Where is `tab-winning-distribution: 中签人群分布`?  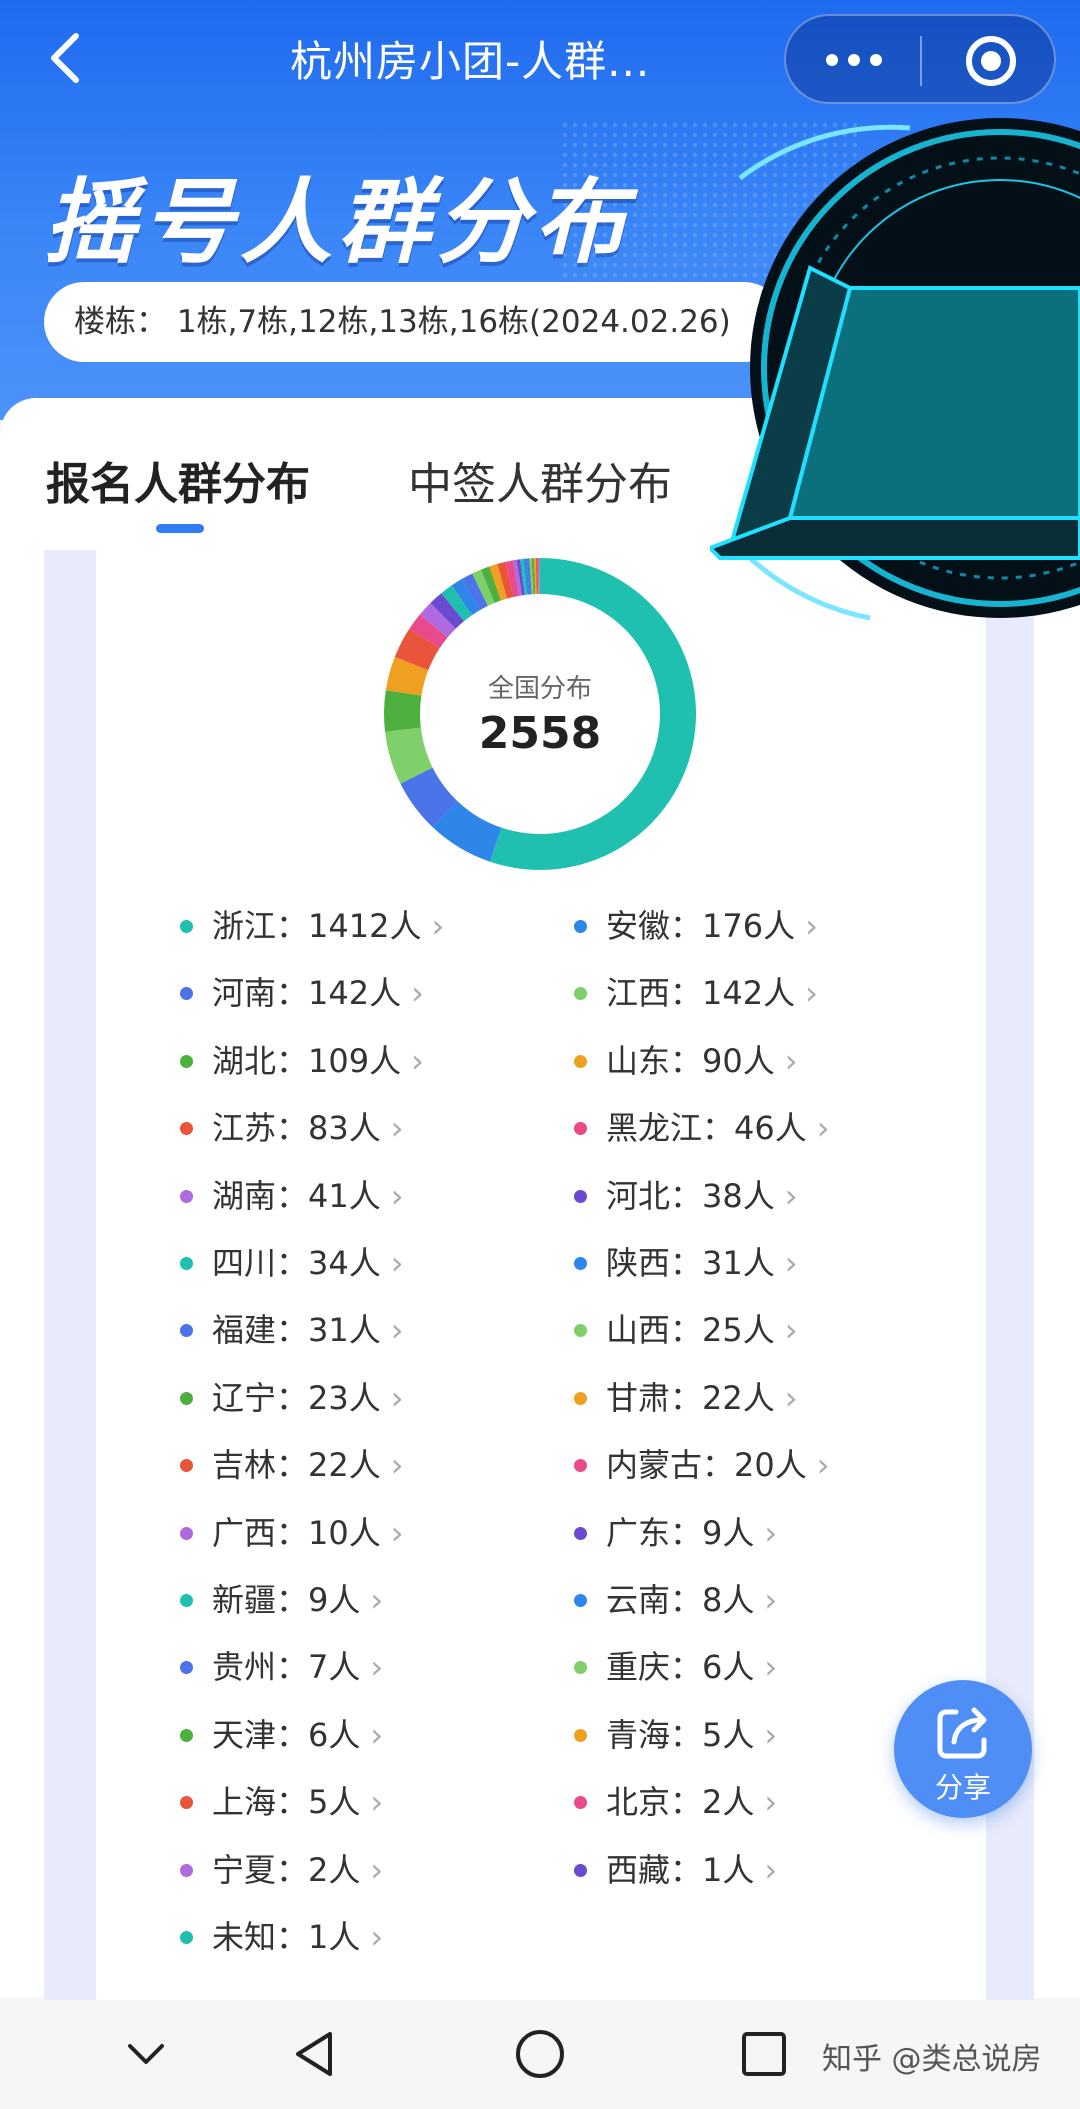
tab-winning-distribution: 中签人群分布 is located at coordinates (540, 480).